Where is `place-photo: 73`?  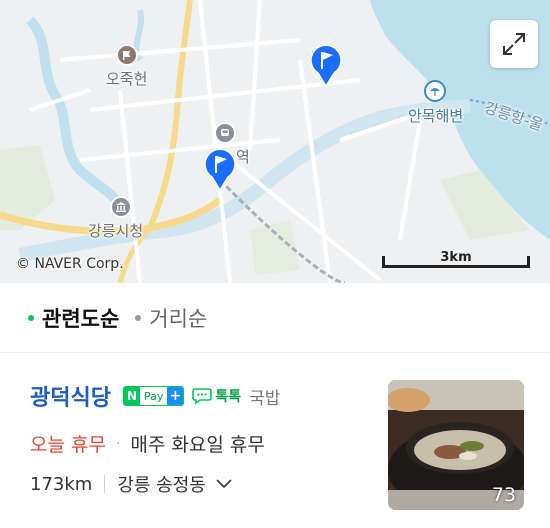
place-photo: 73 is located at coordinates (456, 445).